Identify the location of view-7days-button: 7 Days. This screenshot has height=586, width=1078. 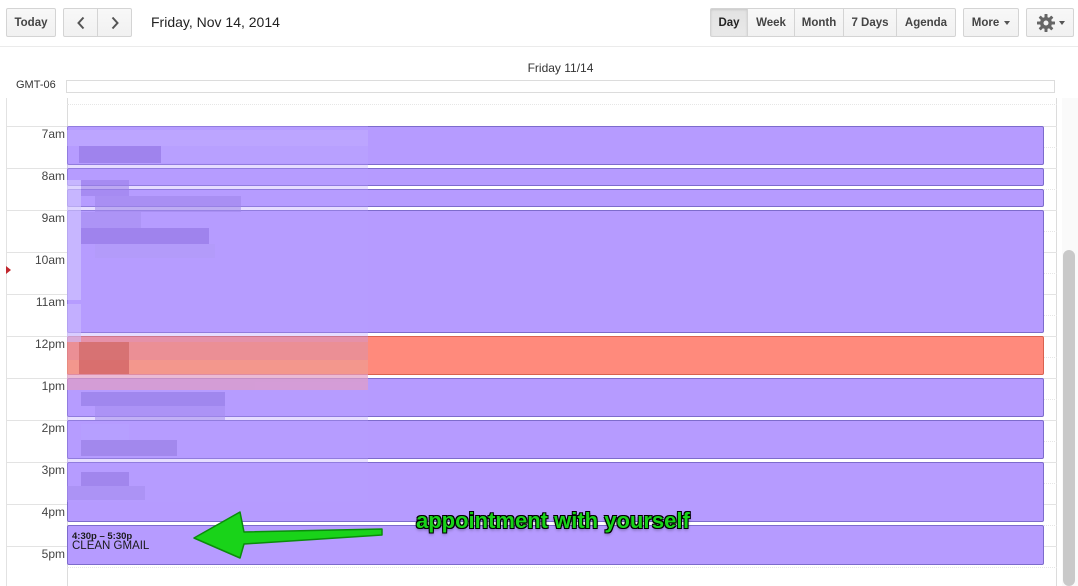
(870, 22).